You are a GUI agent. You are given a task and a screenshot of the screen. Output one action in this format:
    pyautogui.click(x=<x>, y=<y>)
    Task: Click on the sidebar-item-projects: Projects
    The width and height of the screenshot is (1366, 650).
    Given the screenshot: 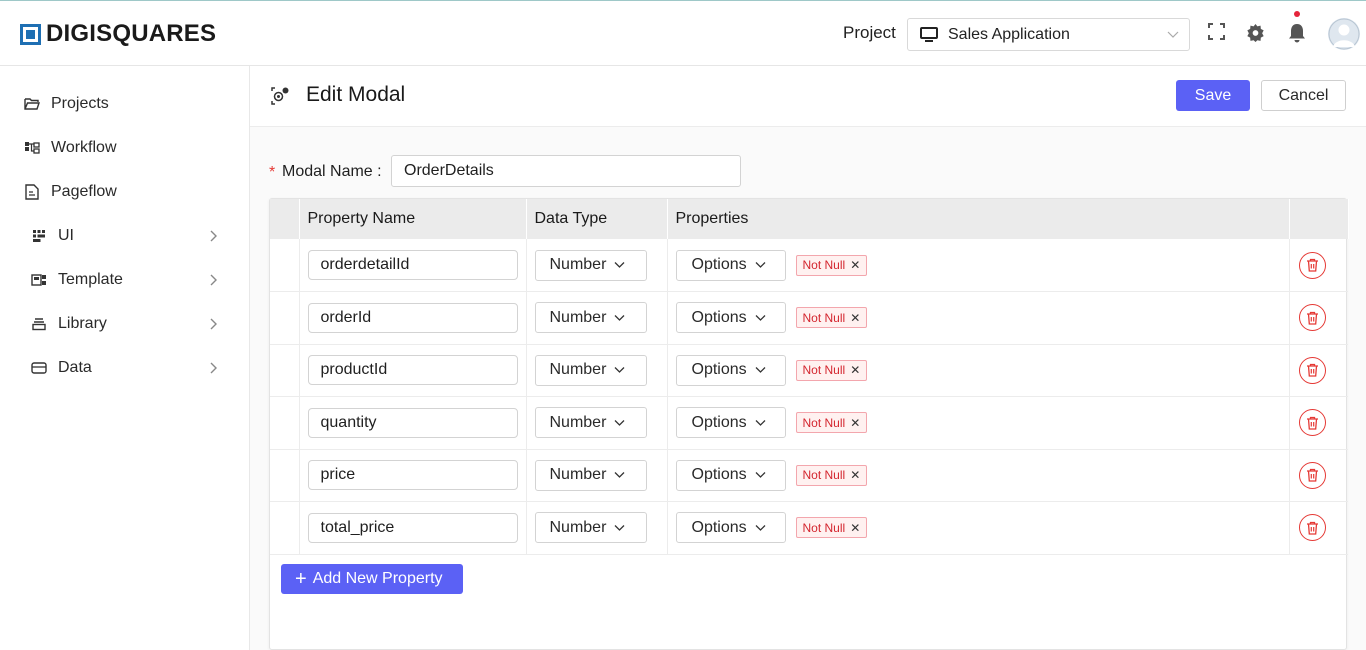 What is the action you would take?
    pyautogui.click(x=66, y=104)
    